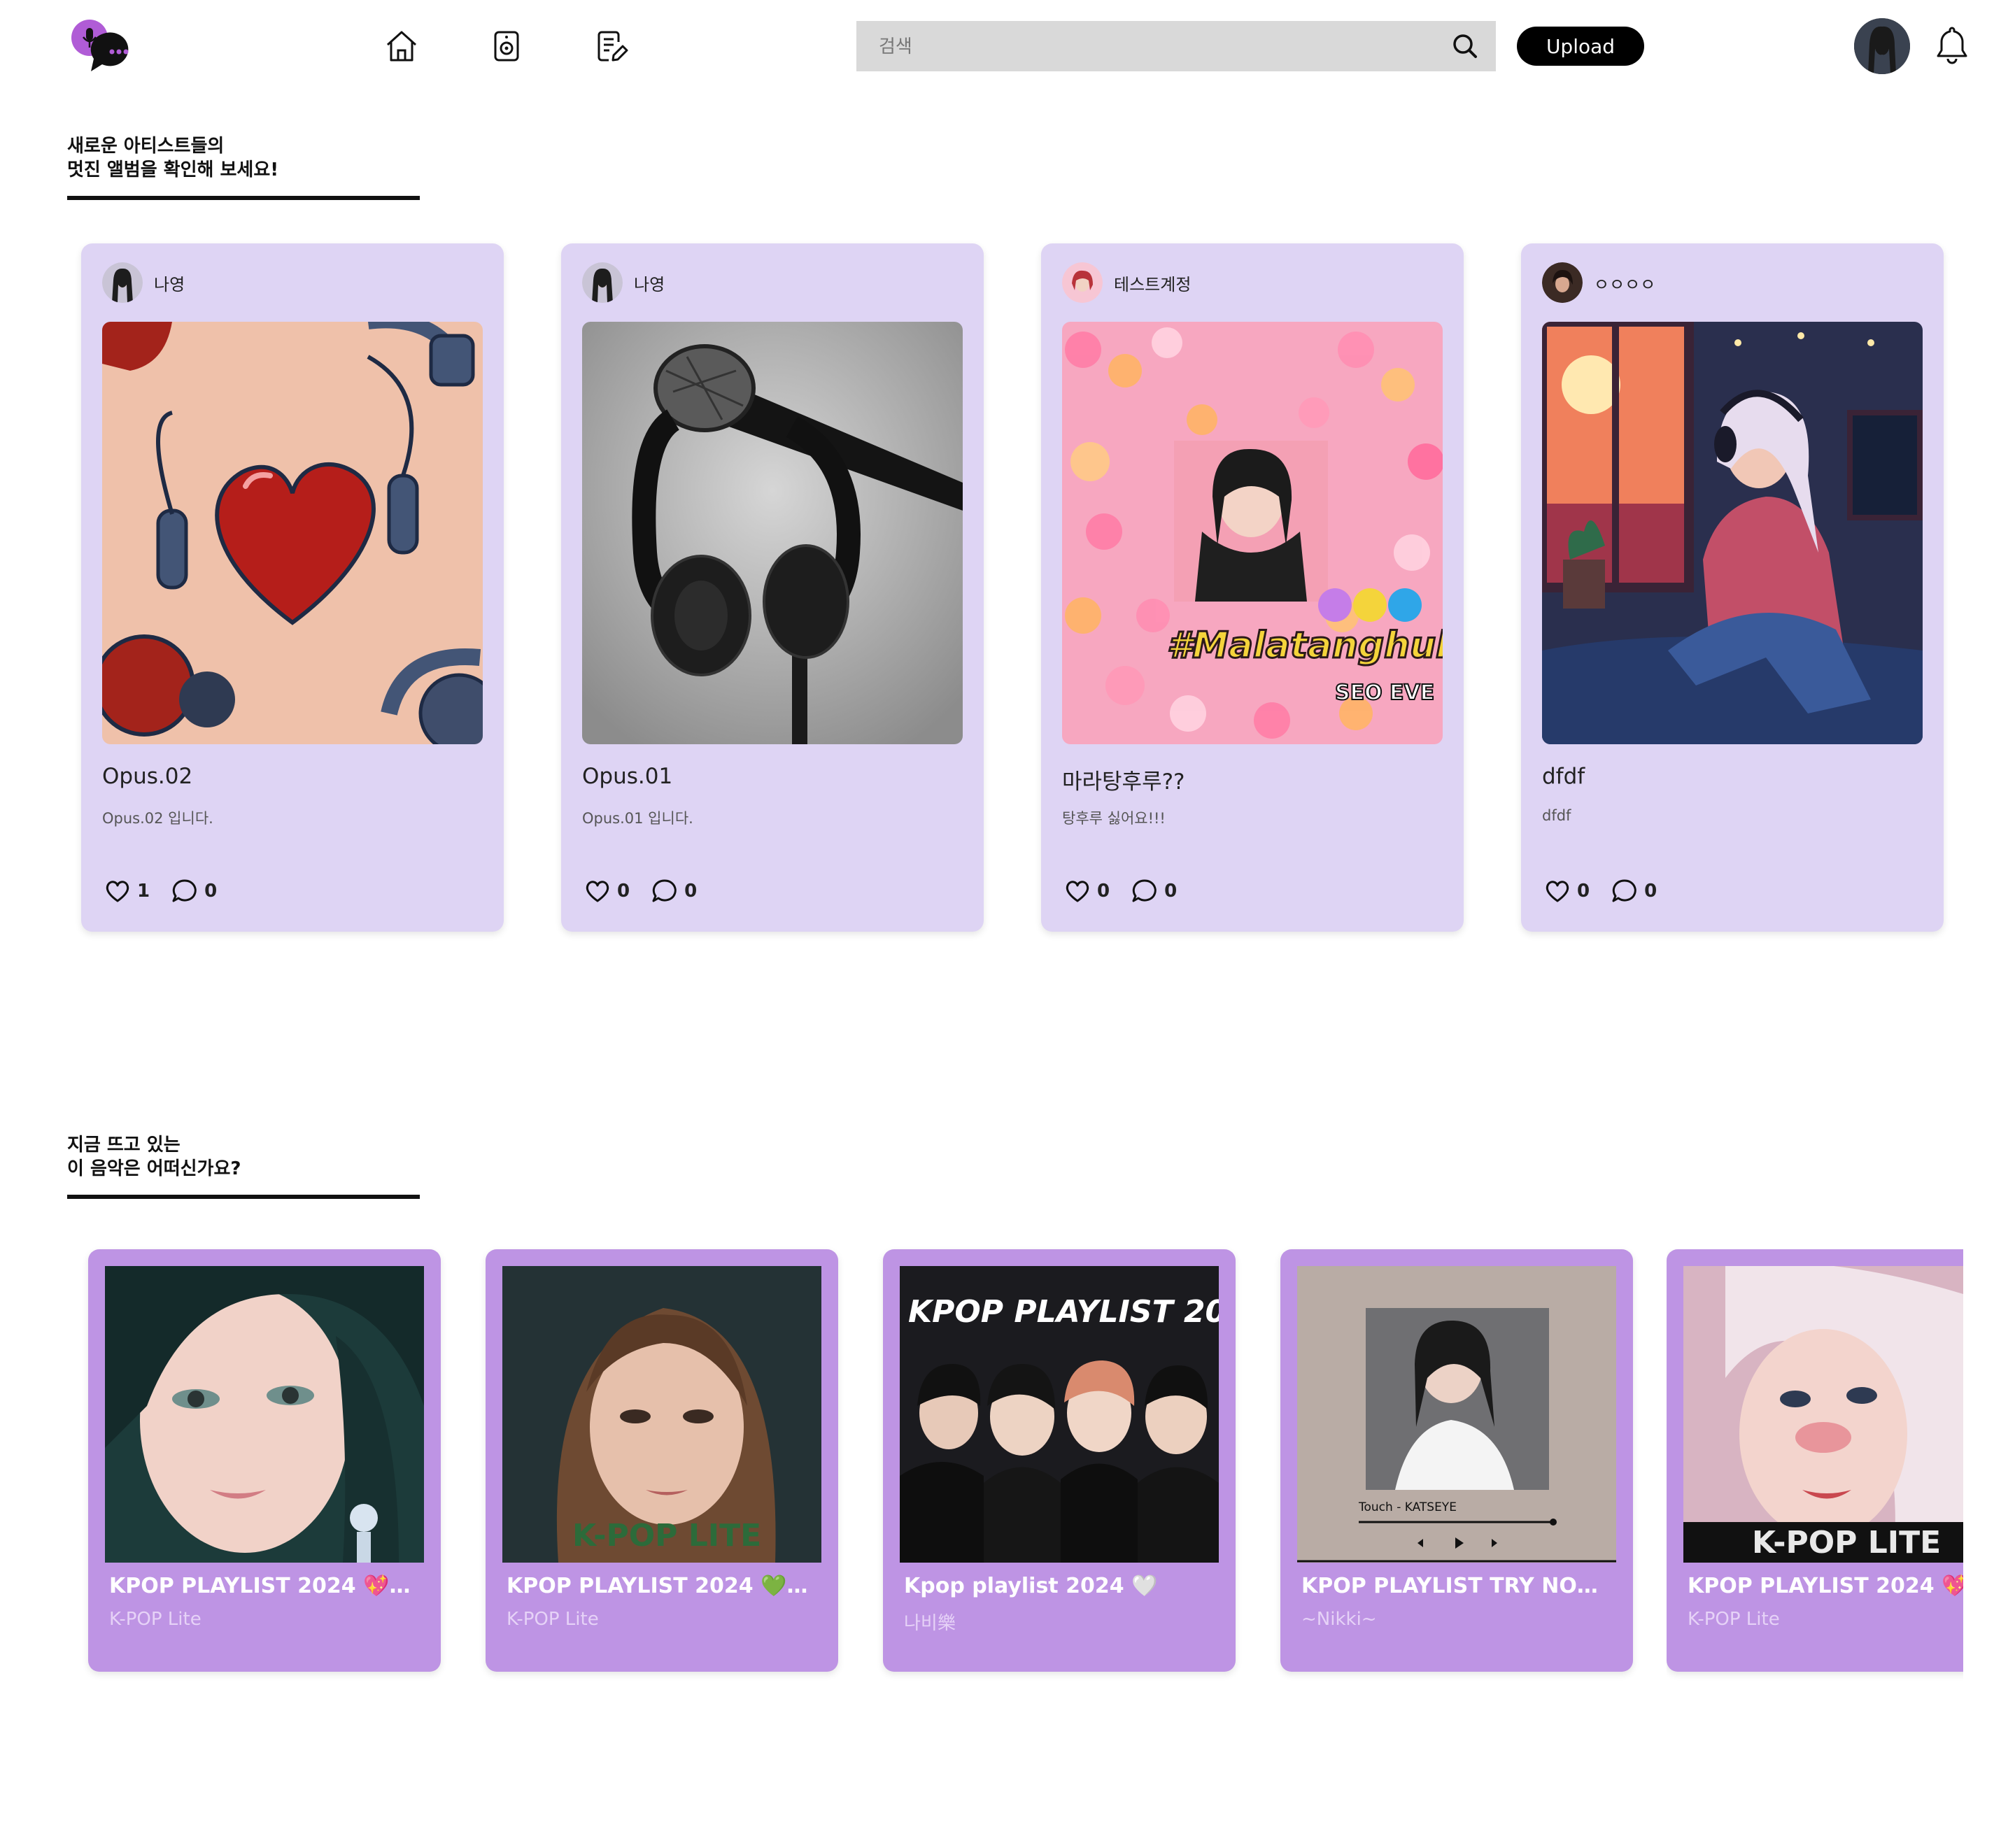  I want to click on lofi-girl-art-icon, so click(1732, 533).